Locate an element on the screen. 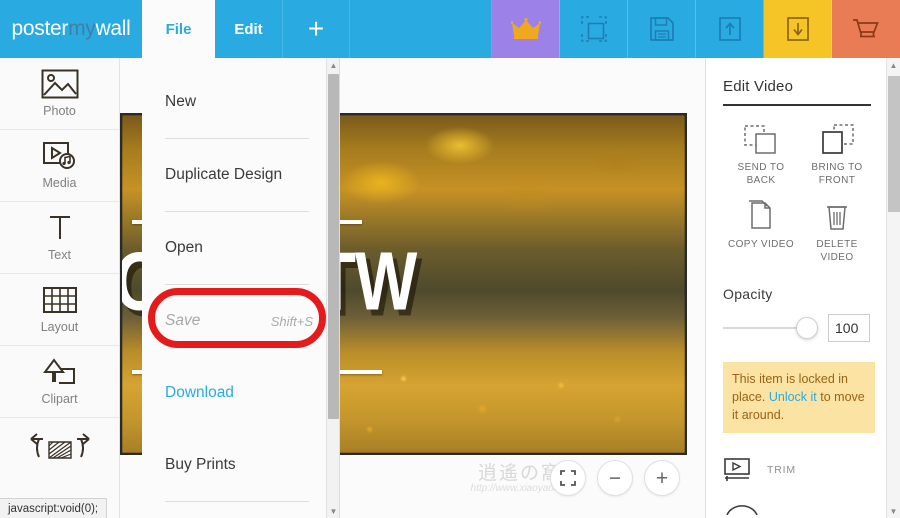 The height and width of the screenshot is (518, 900). sidebar-item-undo-redo is located at coordinates (59, 448).